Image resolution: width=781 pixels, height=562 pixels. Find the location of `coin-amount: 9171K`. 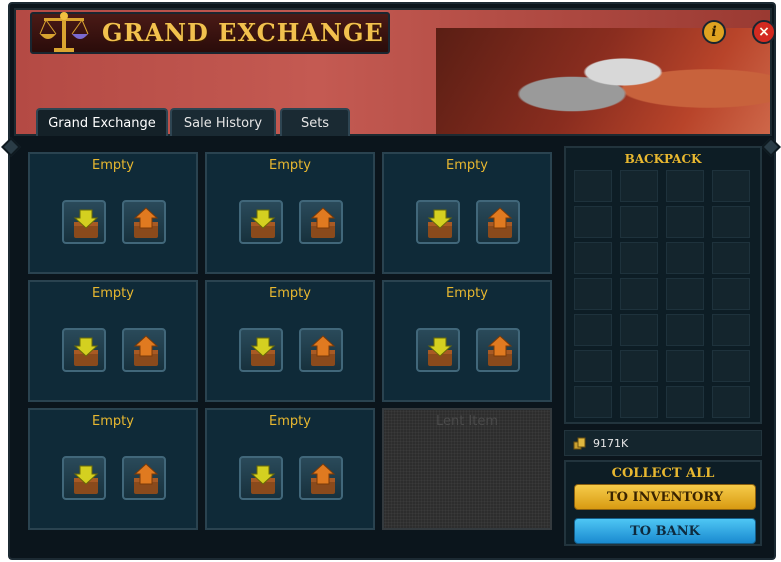

coin-amount: 9171K is located at coordinates (611, 443).